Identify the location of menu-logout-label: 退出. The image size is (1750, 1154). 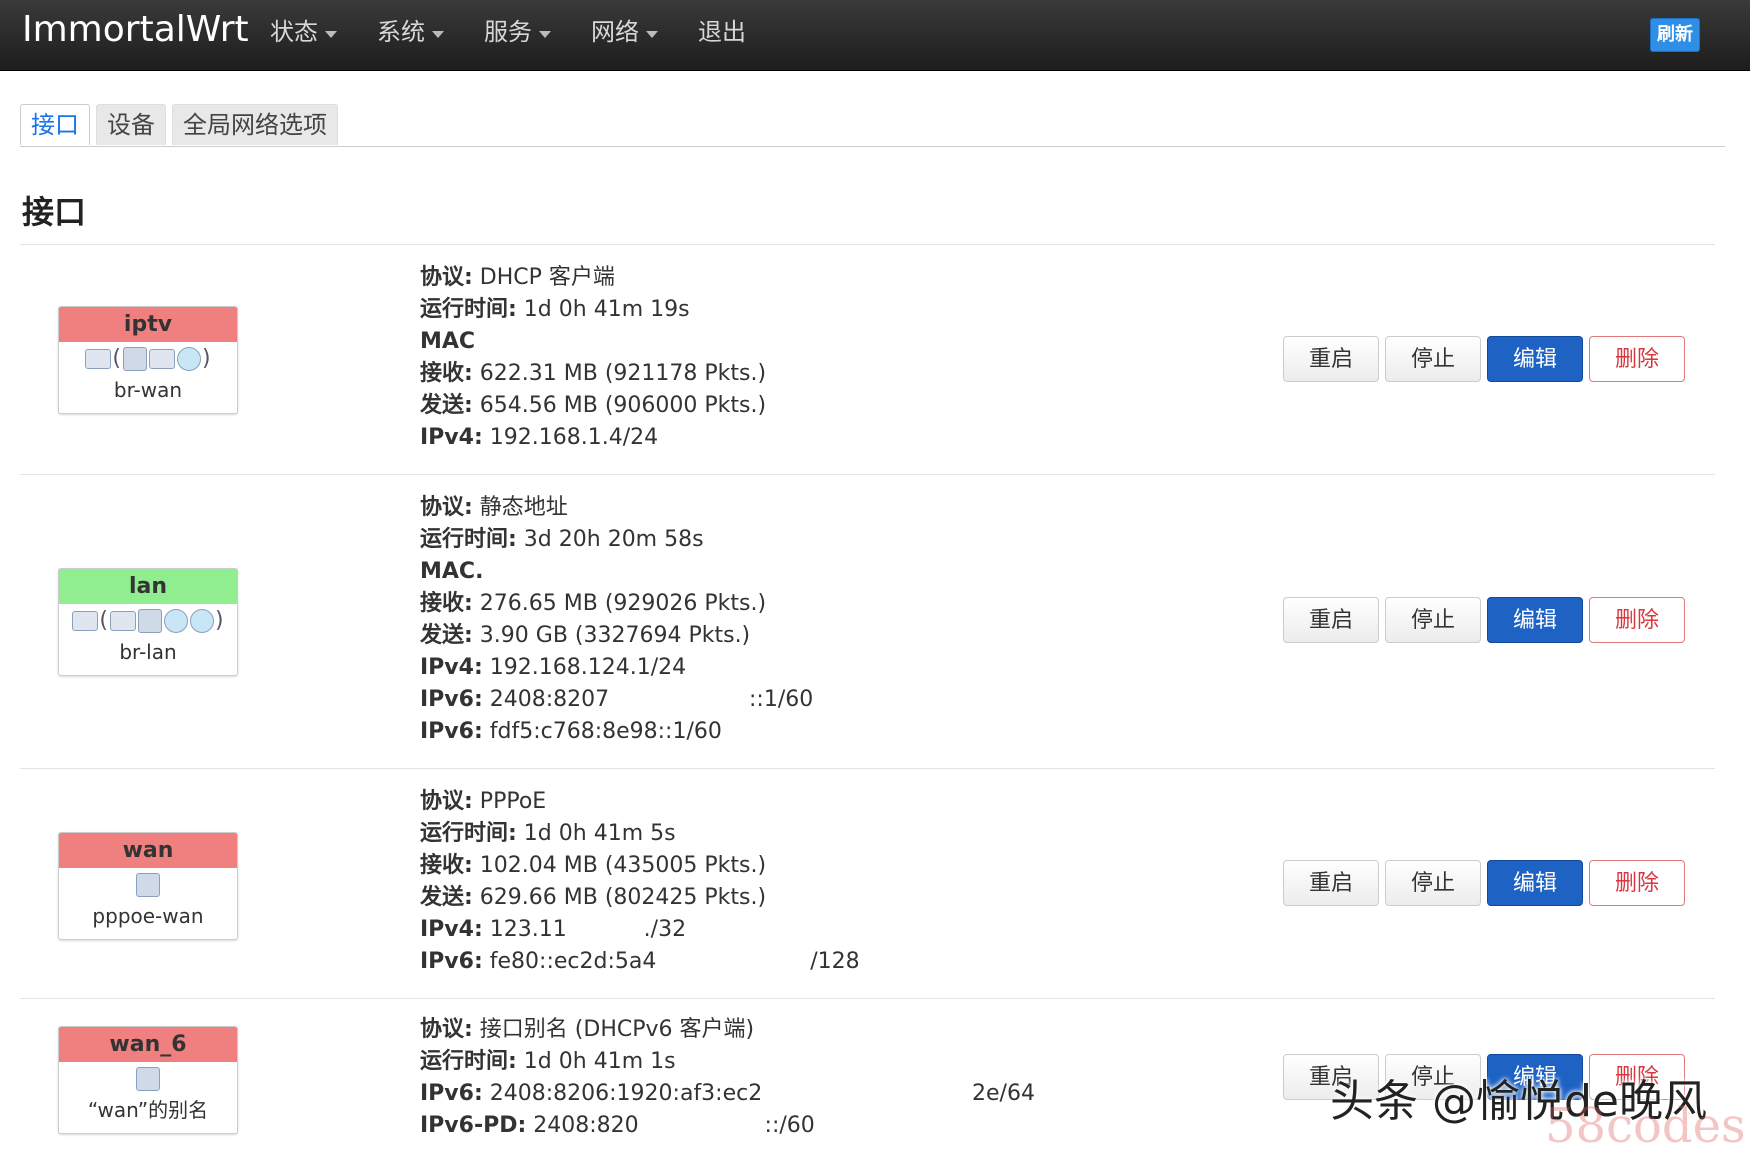
(722, 32).